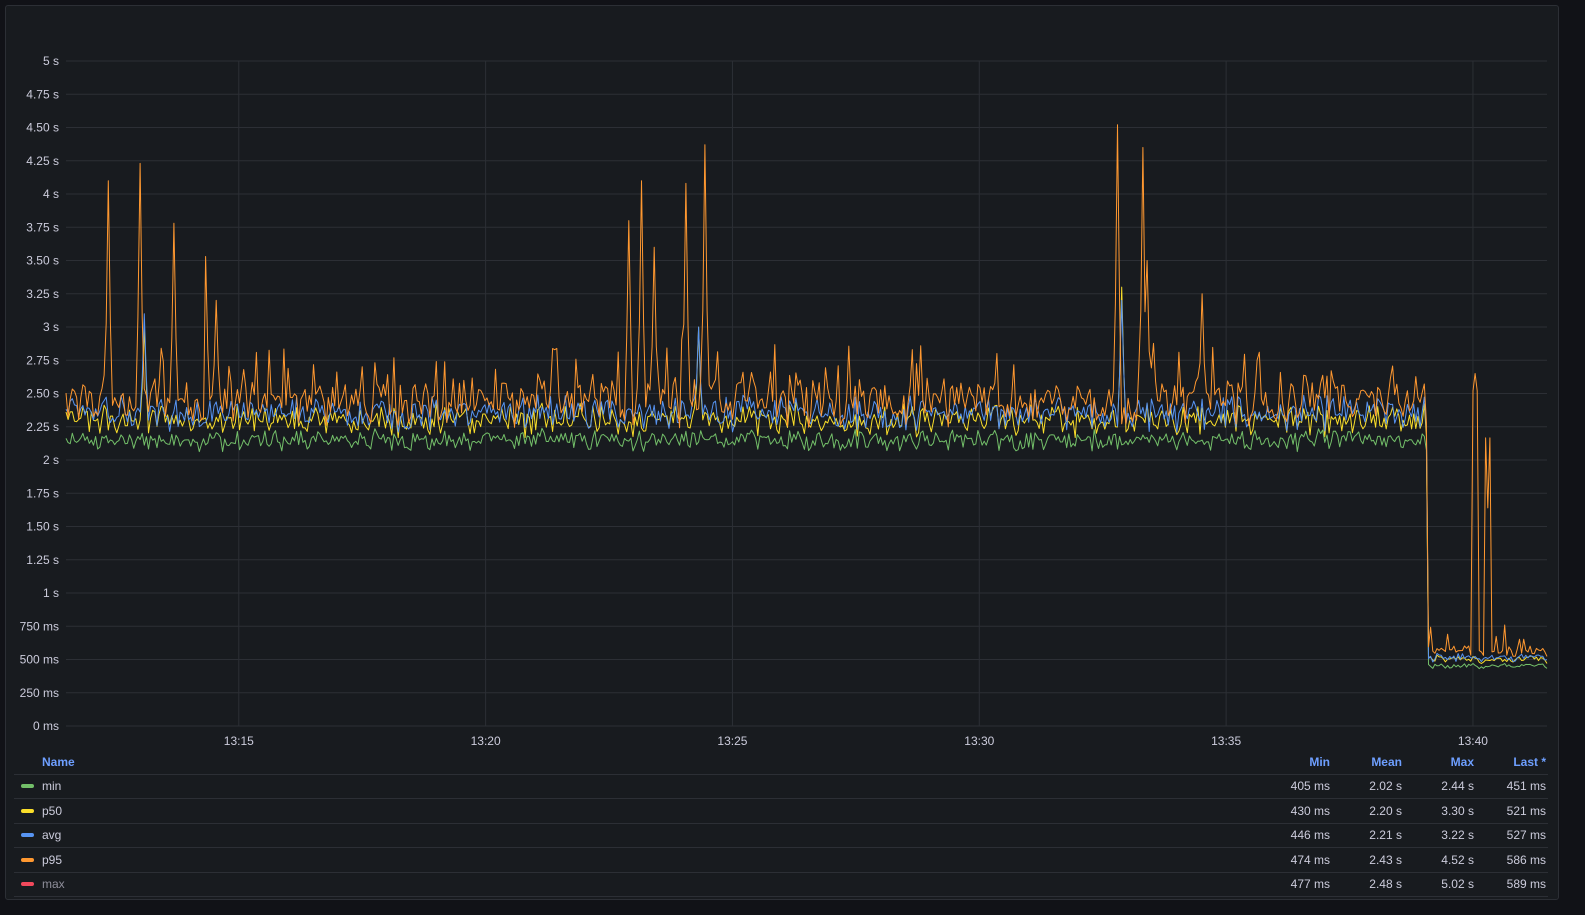 This screenshot has width=1585, height=915. What do you see at coordinates (1310, 786) in the screenshot?
I see `legend-min-value: 405 ms` at bounding box center [1310, 786].